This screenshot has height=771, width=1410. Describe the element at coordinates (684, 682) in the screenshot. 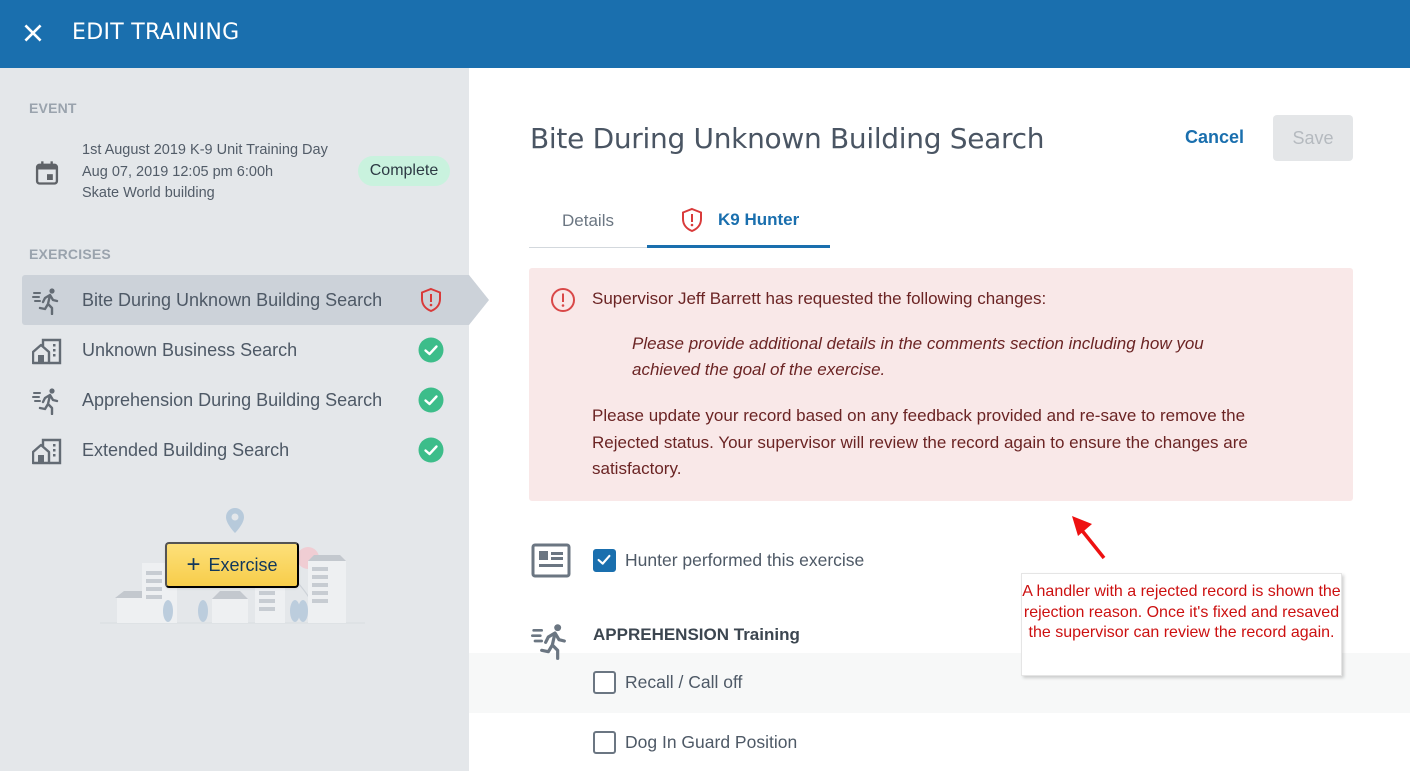

I see `recall-label: Recall / Call off` at that location.